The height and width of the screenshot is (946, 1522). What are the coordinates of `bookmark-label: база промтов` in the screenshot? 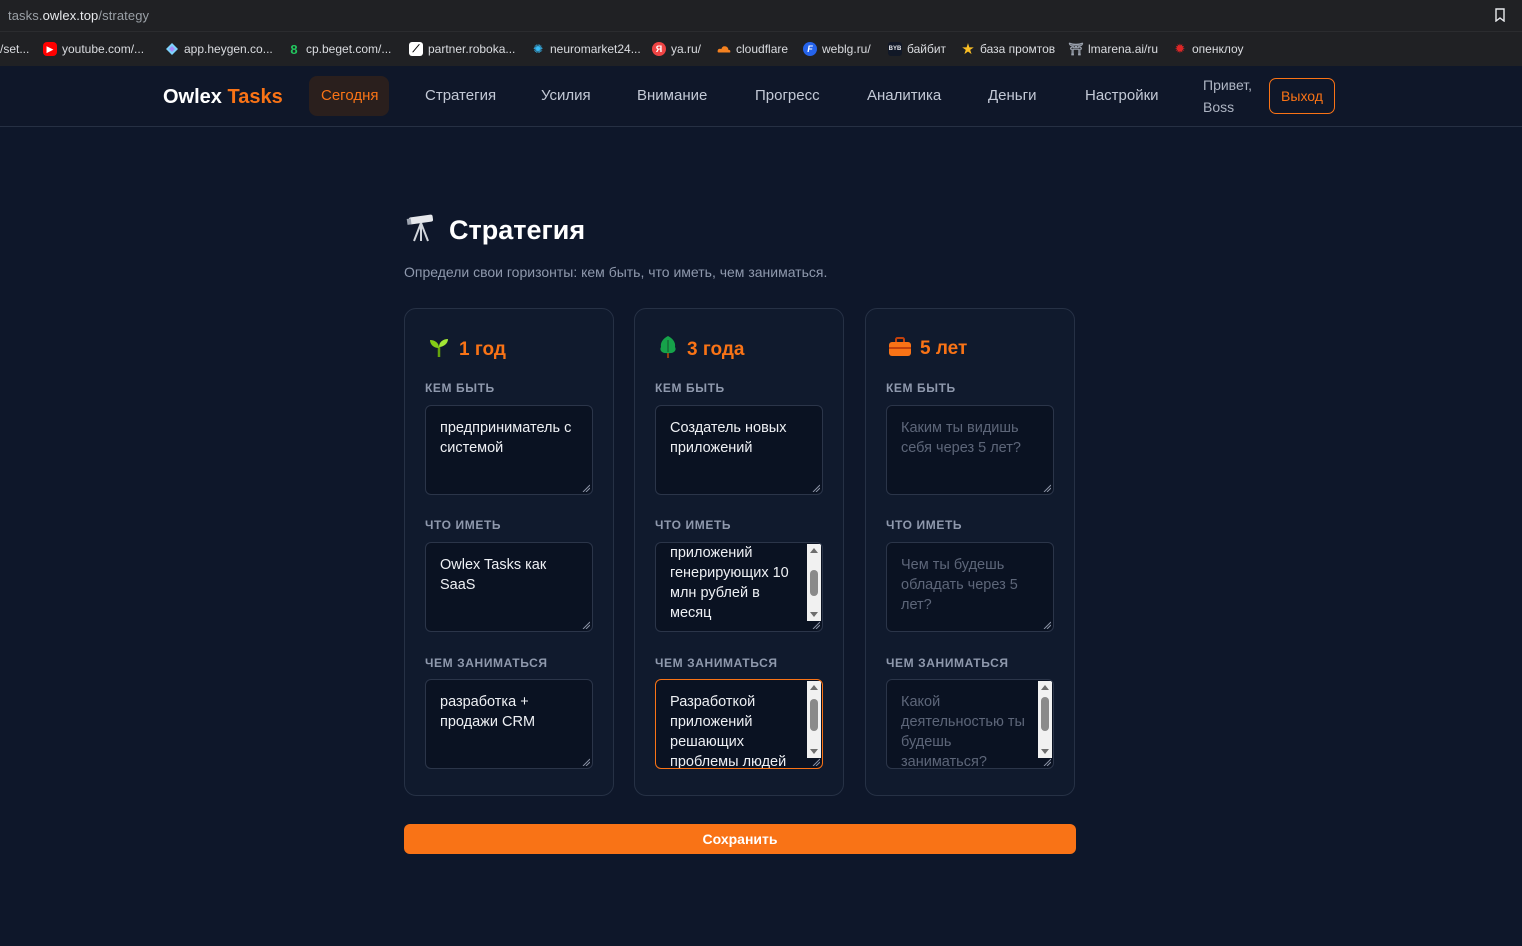 It's located at (1018, 49).